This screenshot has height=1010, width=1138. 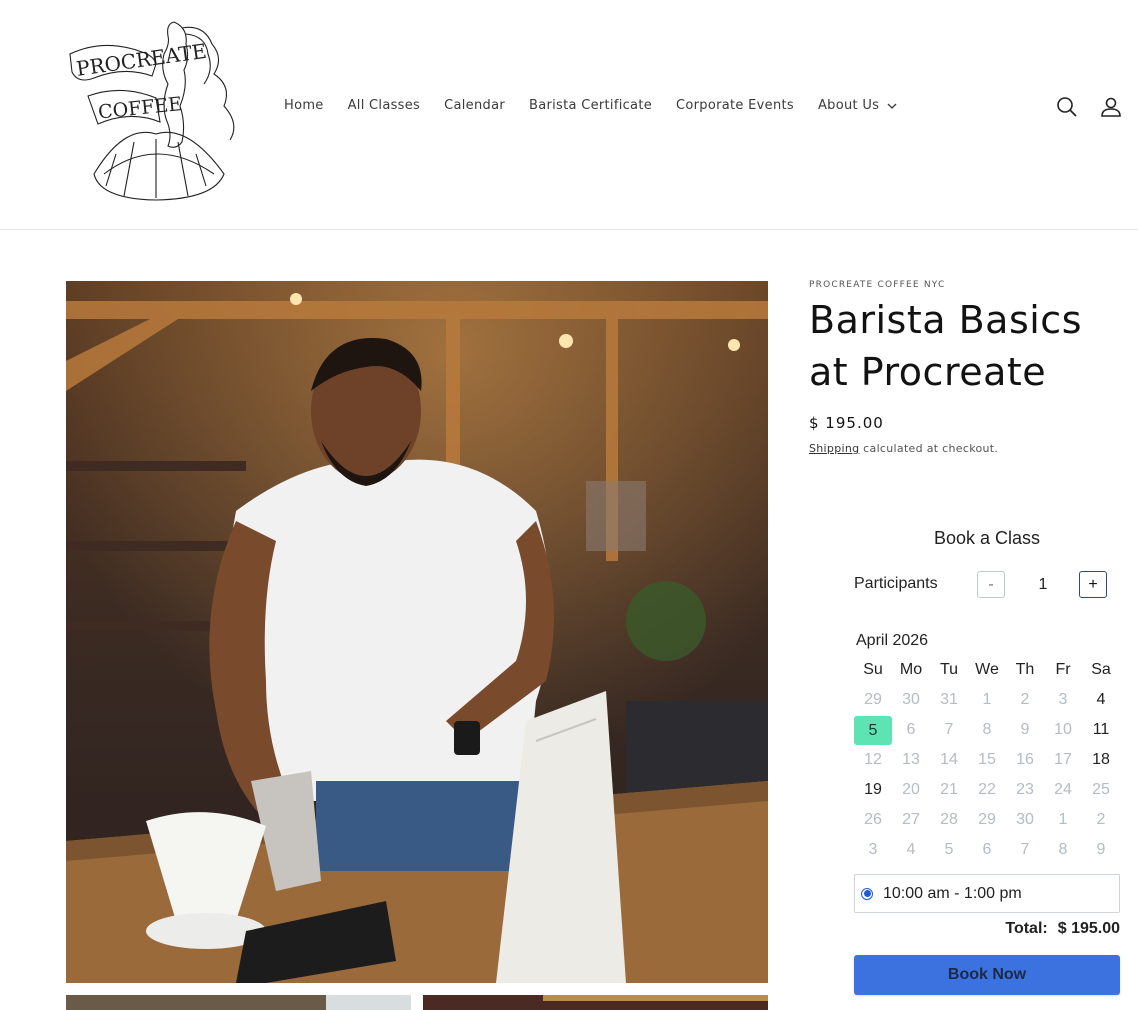 What do you see at coordinates (945, 346) in the screenshot?
I see `product-title: Barista Basics at Procreate` at bounding box center [945, 346].